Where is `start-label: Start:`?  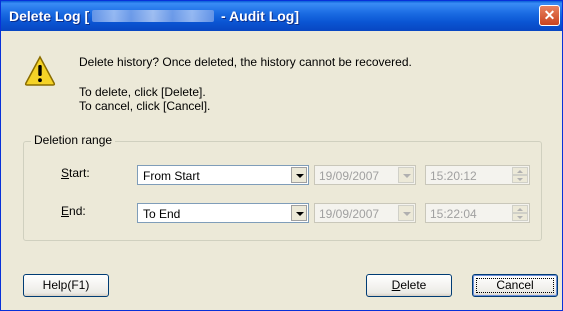 start-label: Start: is located at coordinates (75, 173).